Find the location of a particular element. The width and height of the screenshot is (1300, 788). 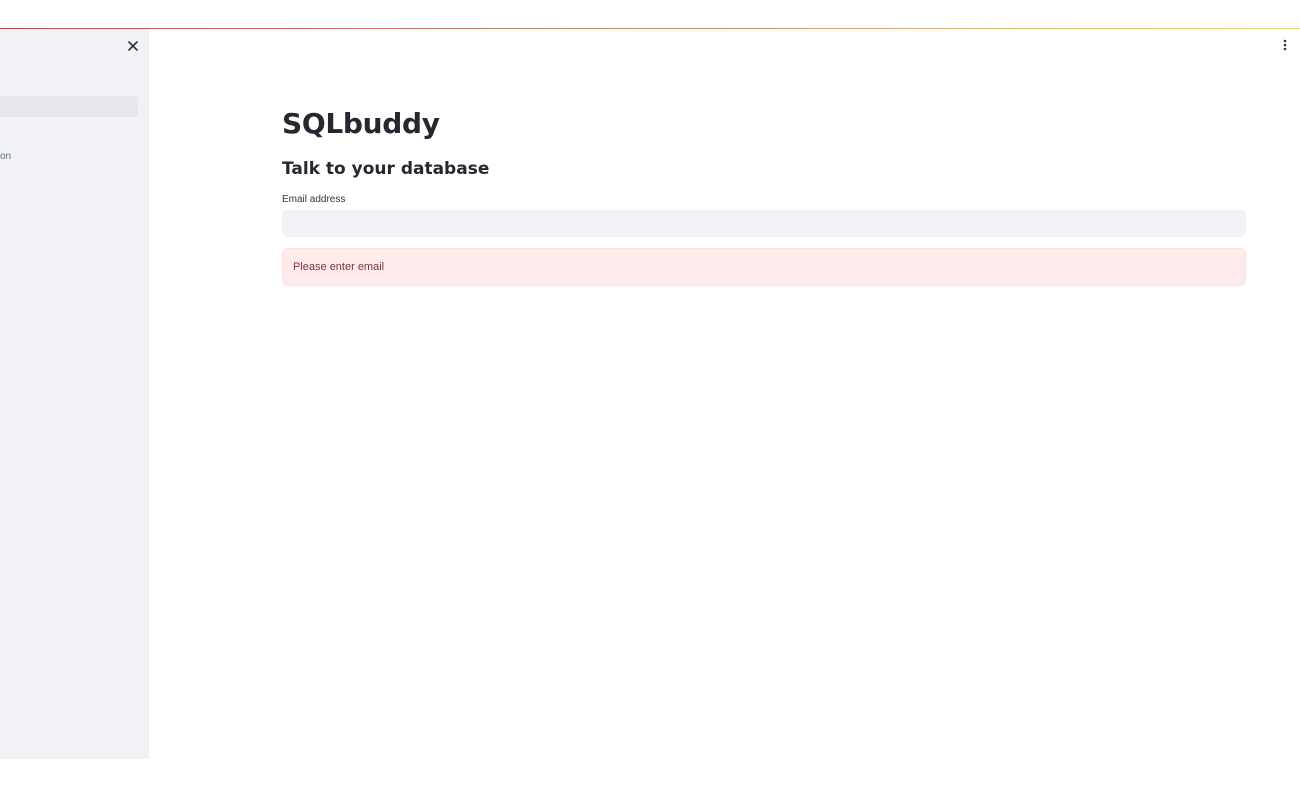

sidebar-close-button is located at coordinates (133, 46).